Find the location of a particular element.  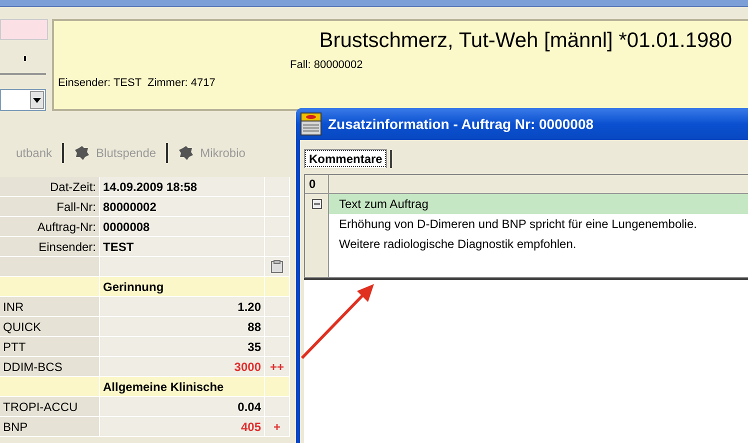

test-name: QUICK is located at coordinates (50, 327).